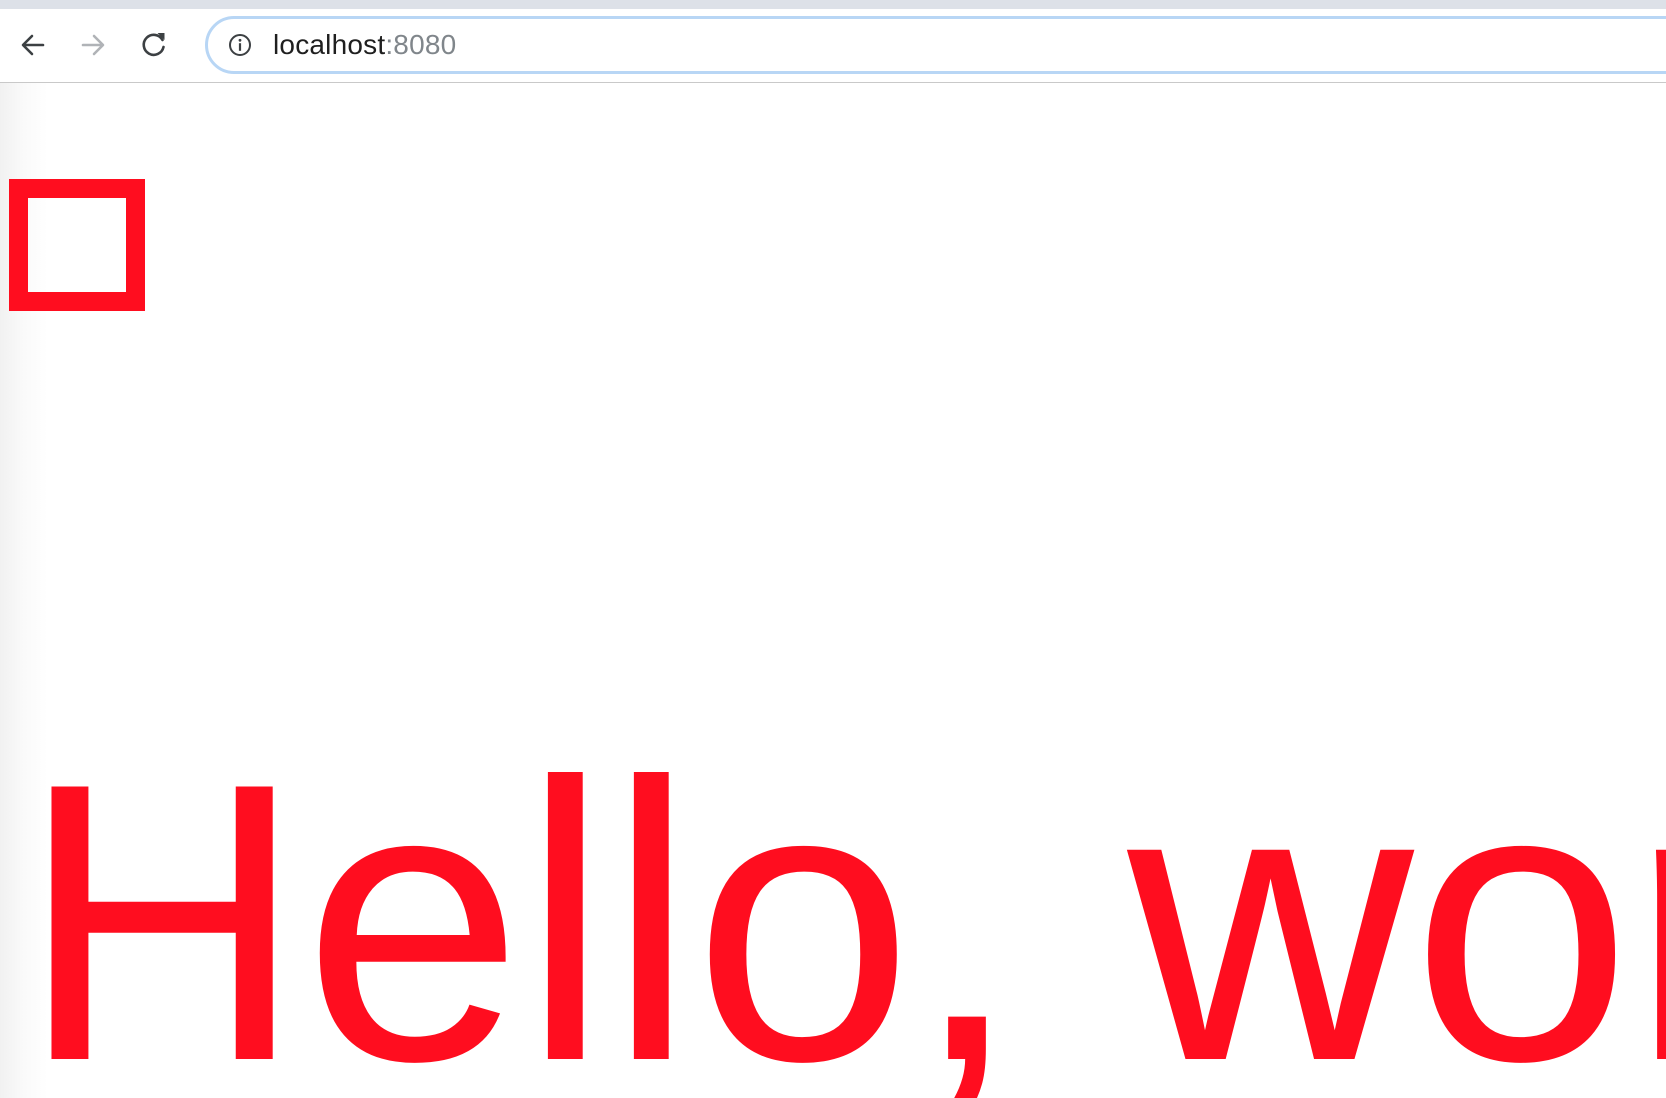 Image resolution: width=1666 pixels, height=1098 pixels. I want to click on browser-tab-strip, so click(833, 4).